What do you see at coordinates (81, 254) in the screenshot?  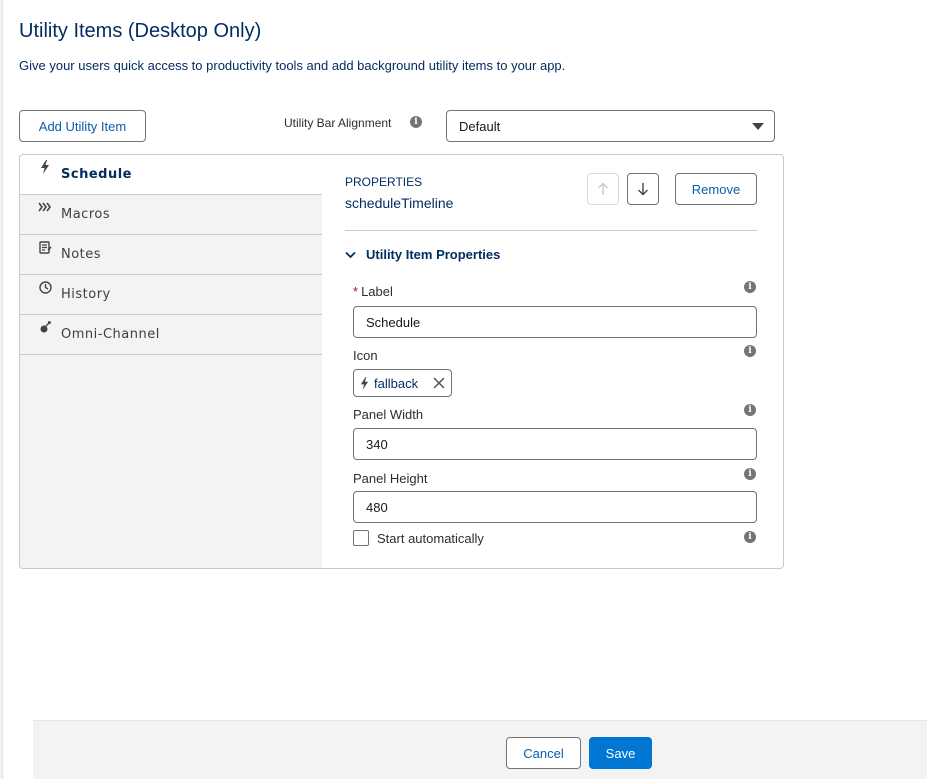 I see `sidebar-item-label: Notes` at bounding box center [81, 254].